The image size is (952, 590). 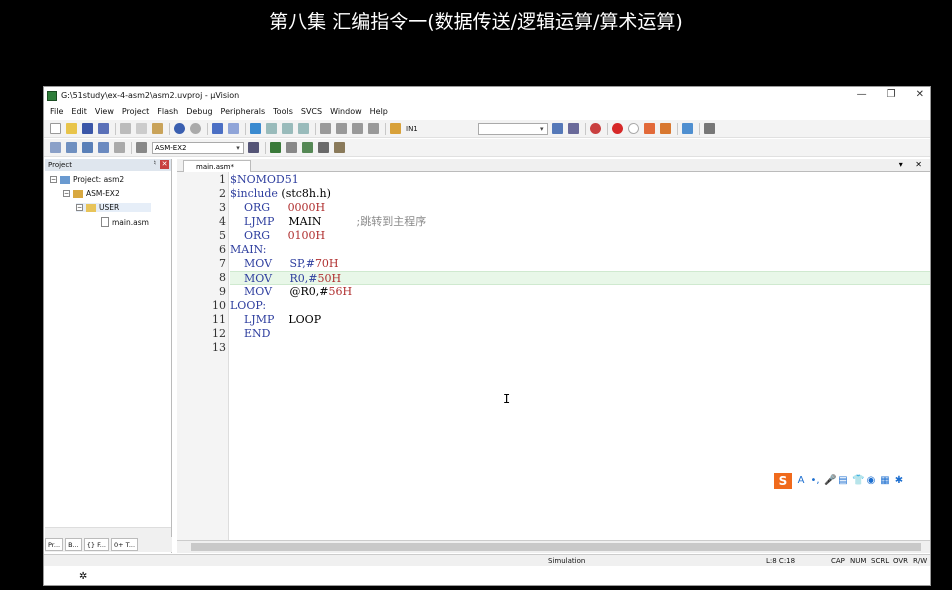 I want to click on file-extensions-icon, so click(x=291, y=147).